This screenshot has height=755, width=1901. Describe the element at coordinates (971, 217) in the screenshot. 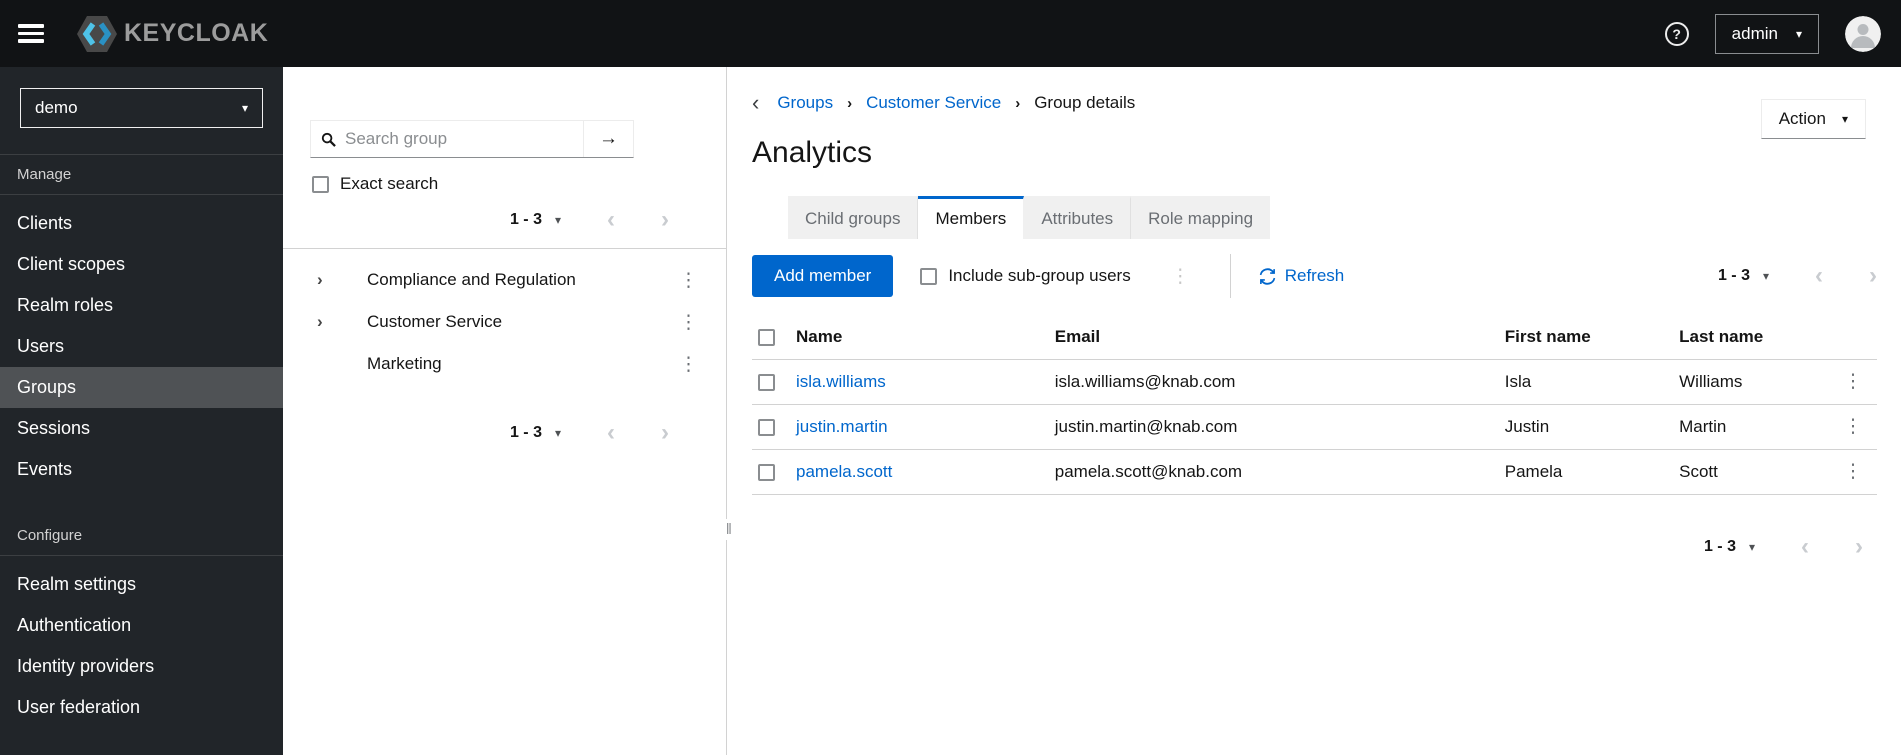

I see `tab-members: Members` at that location.